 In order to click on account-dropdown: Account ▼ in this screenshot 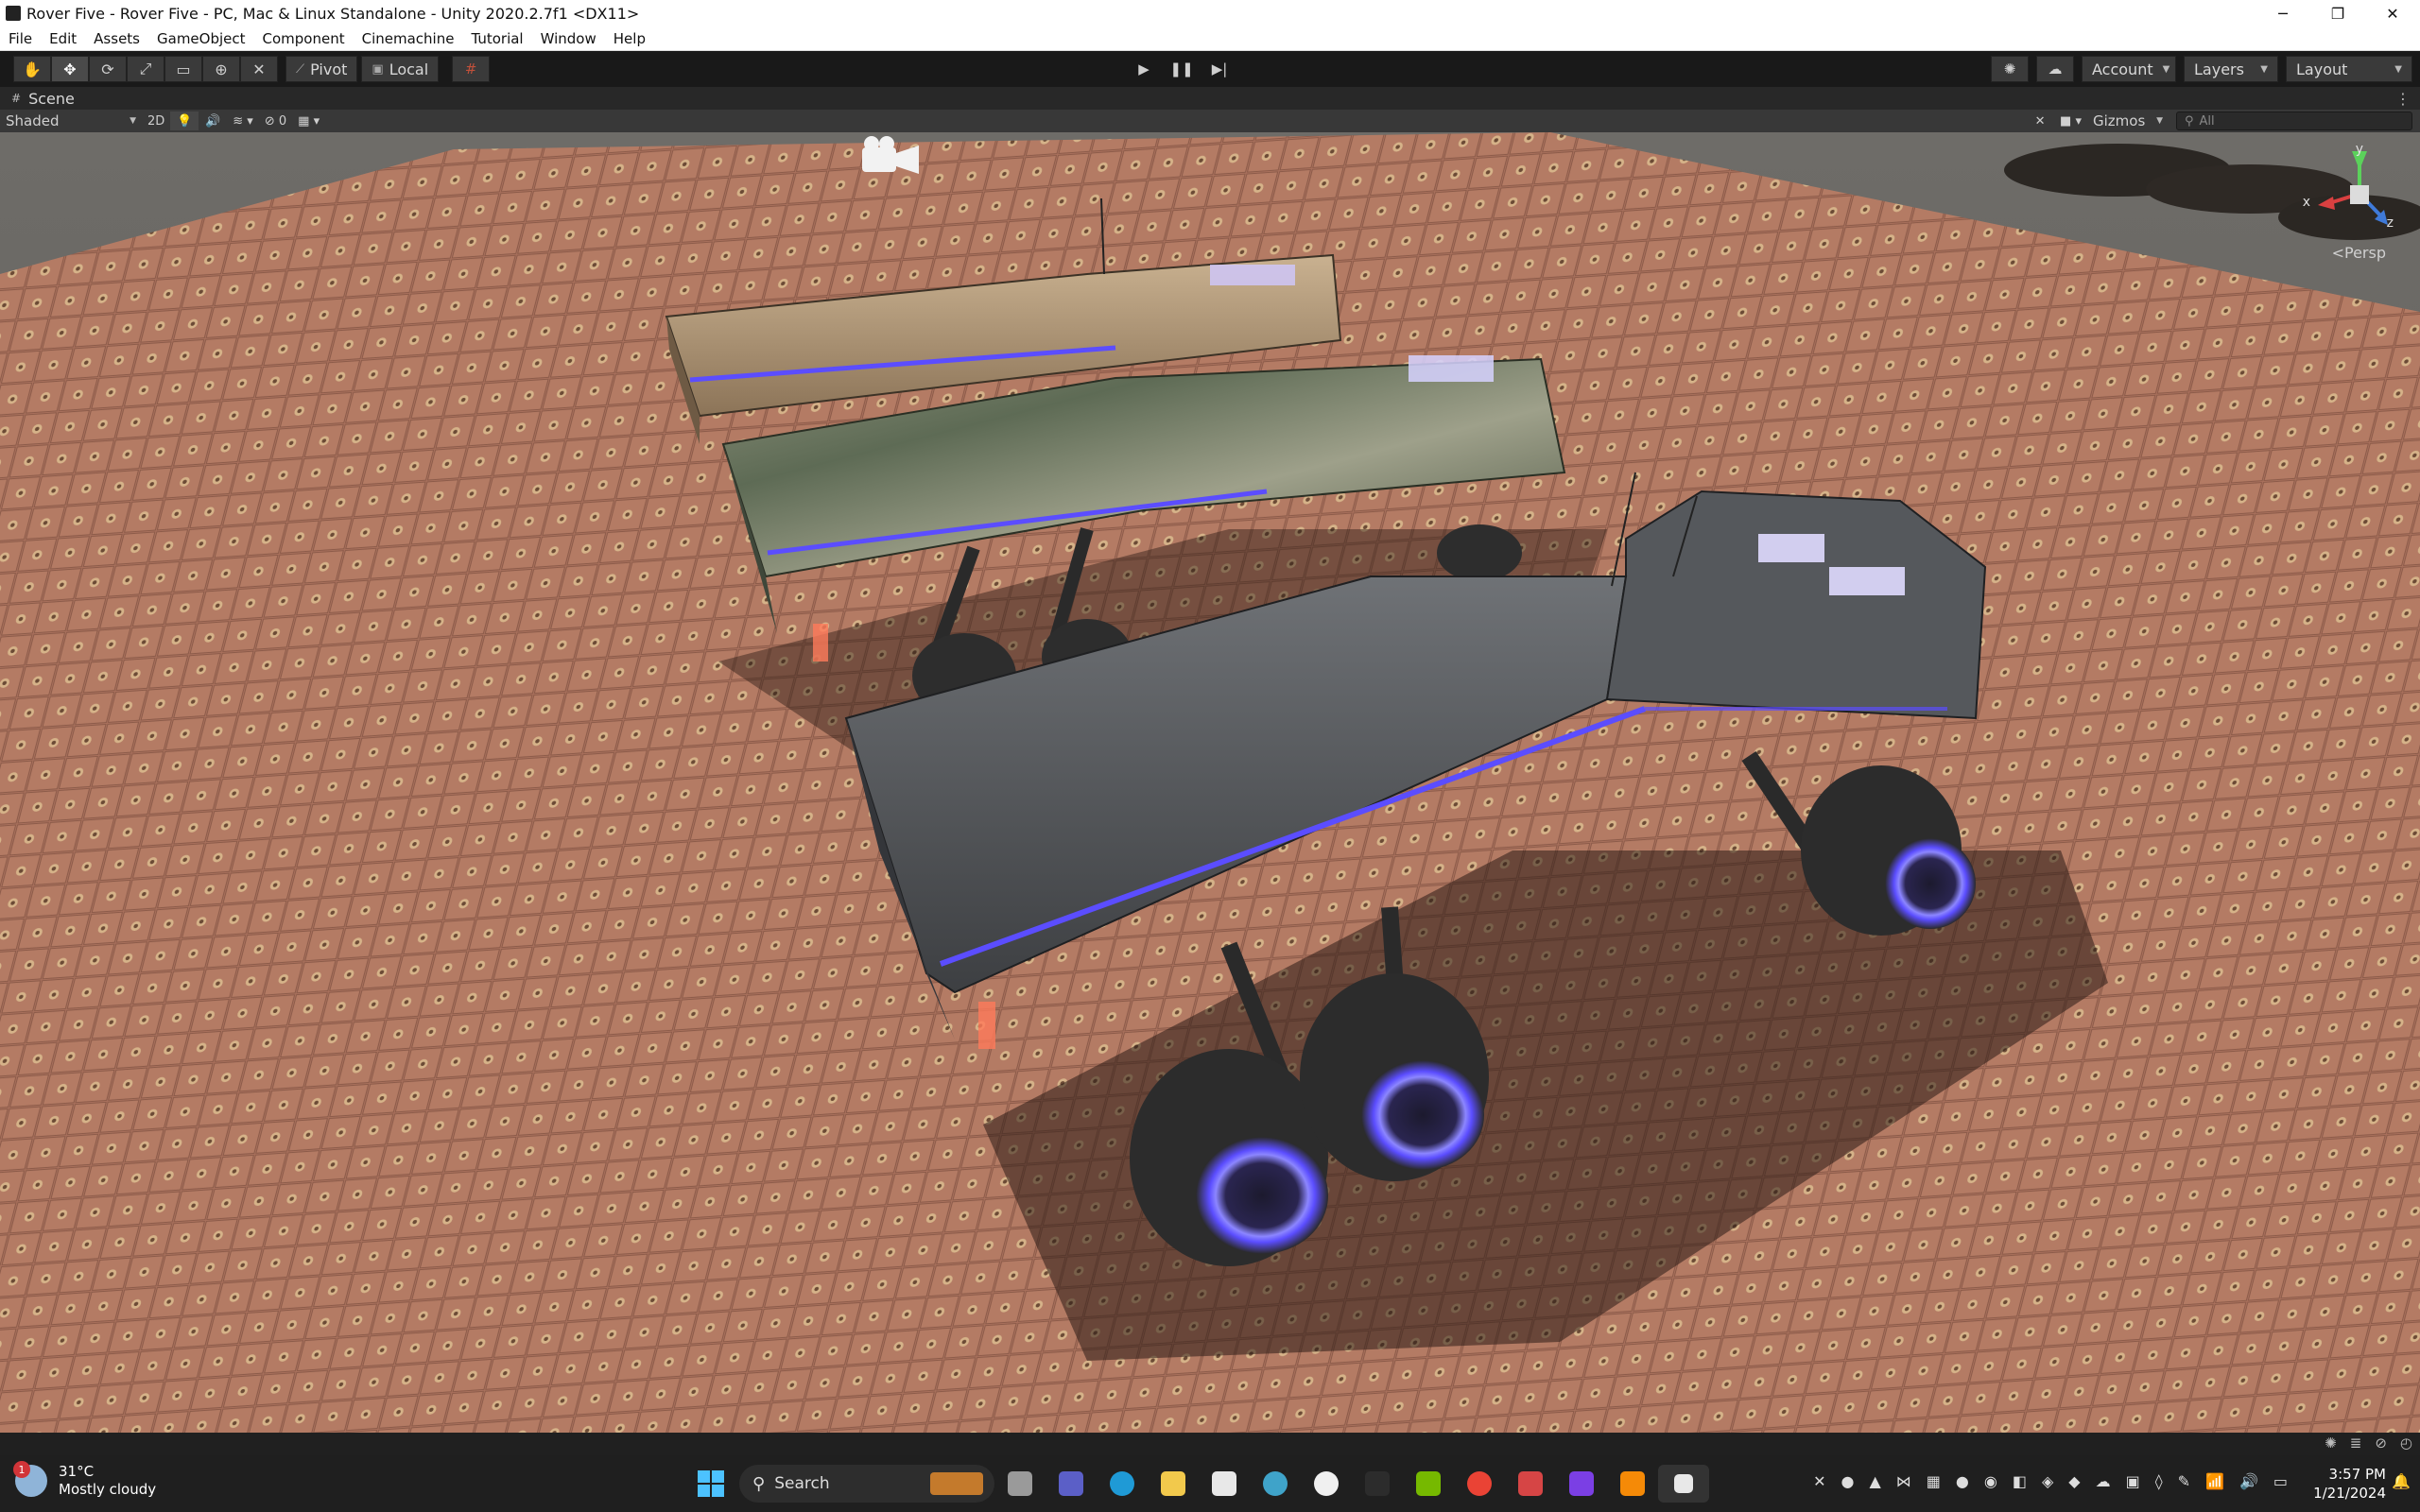, I will do `click(2129, 69)`.